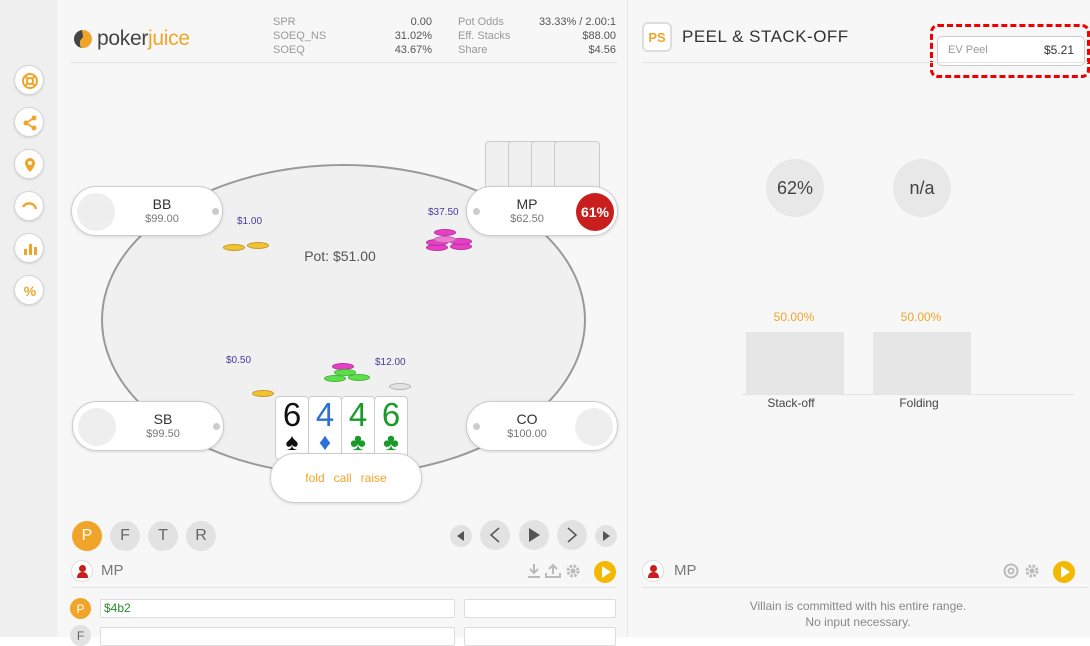  What do you see at coordinates (484, 36) in the screenshot?
I see `eff-stacks-label: Eff. Stacks` at bounding box center [484, 36].